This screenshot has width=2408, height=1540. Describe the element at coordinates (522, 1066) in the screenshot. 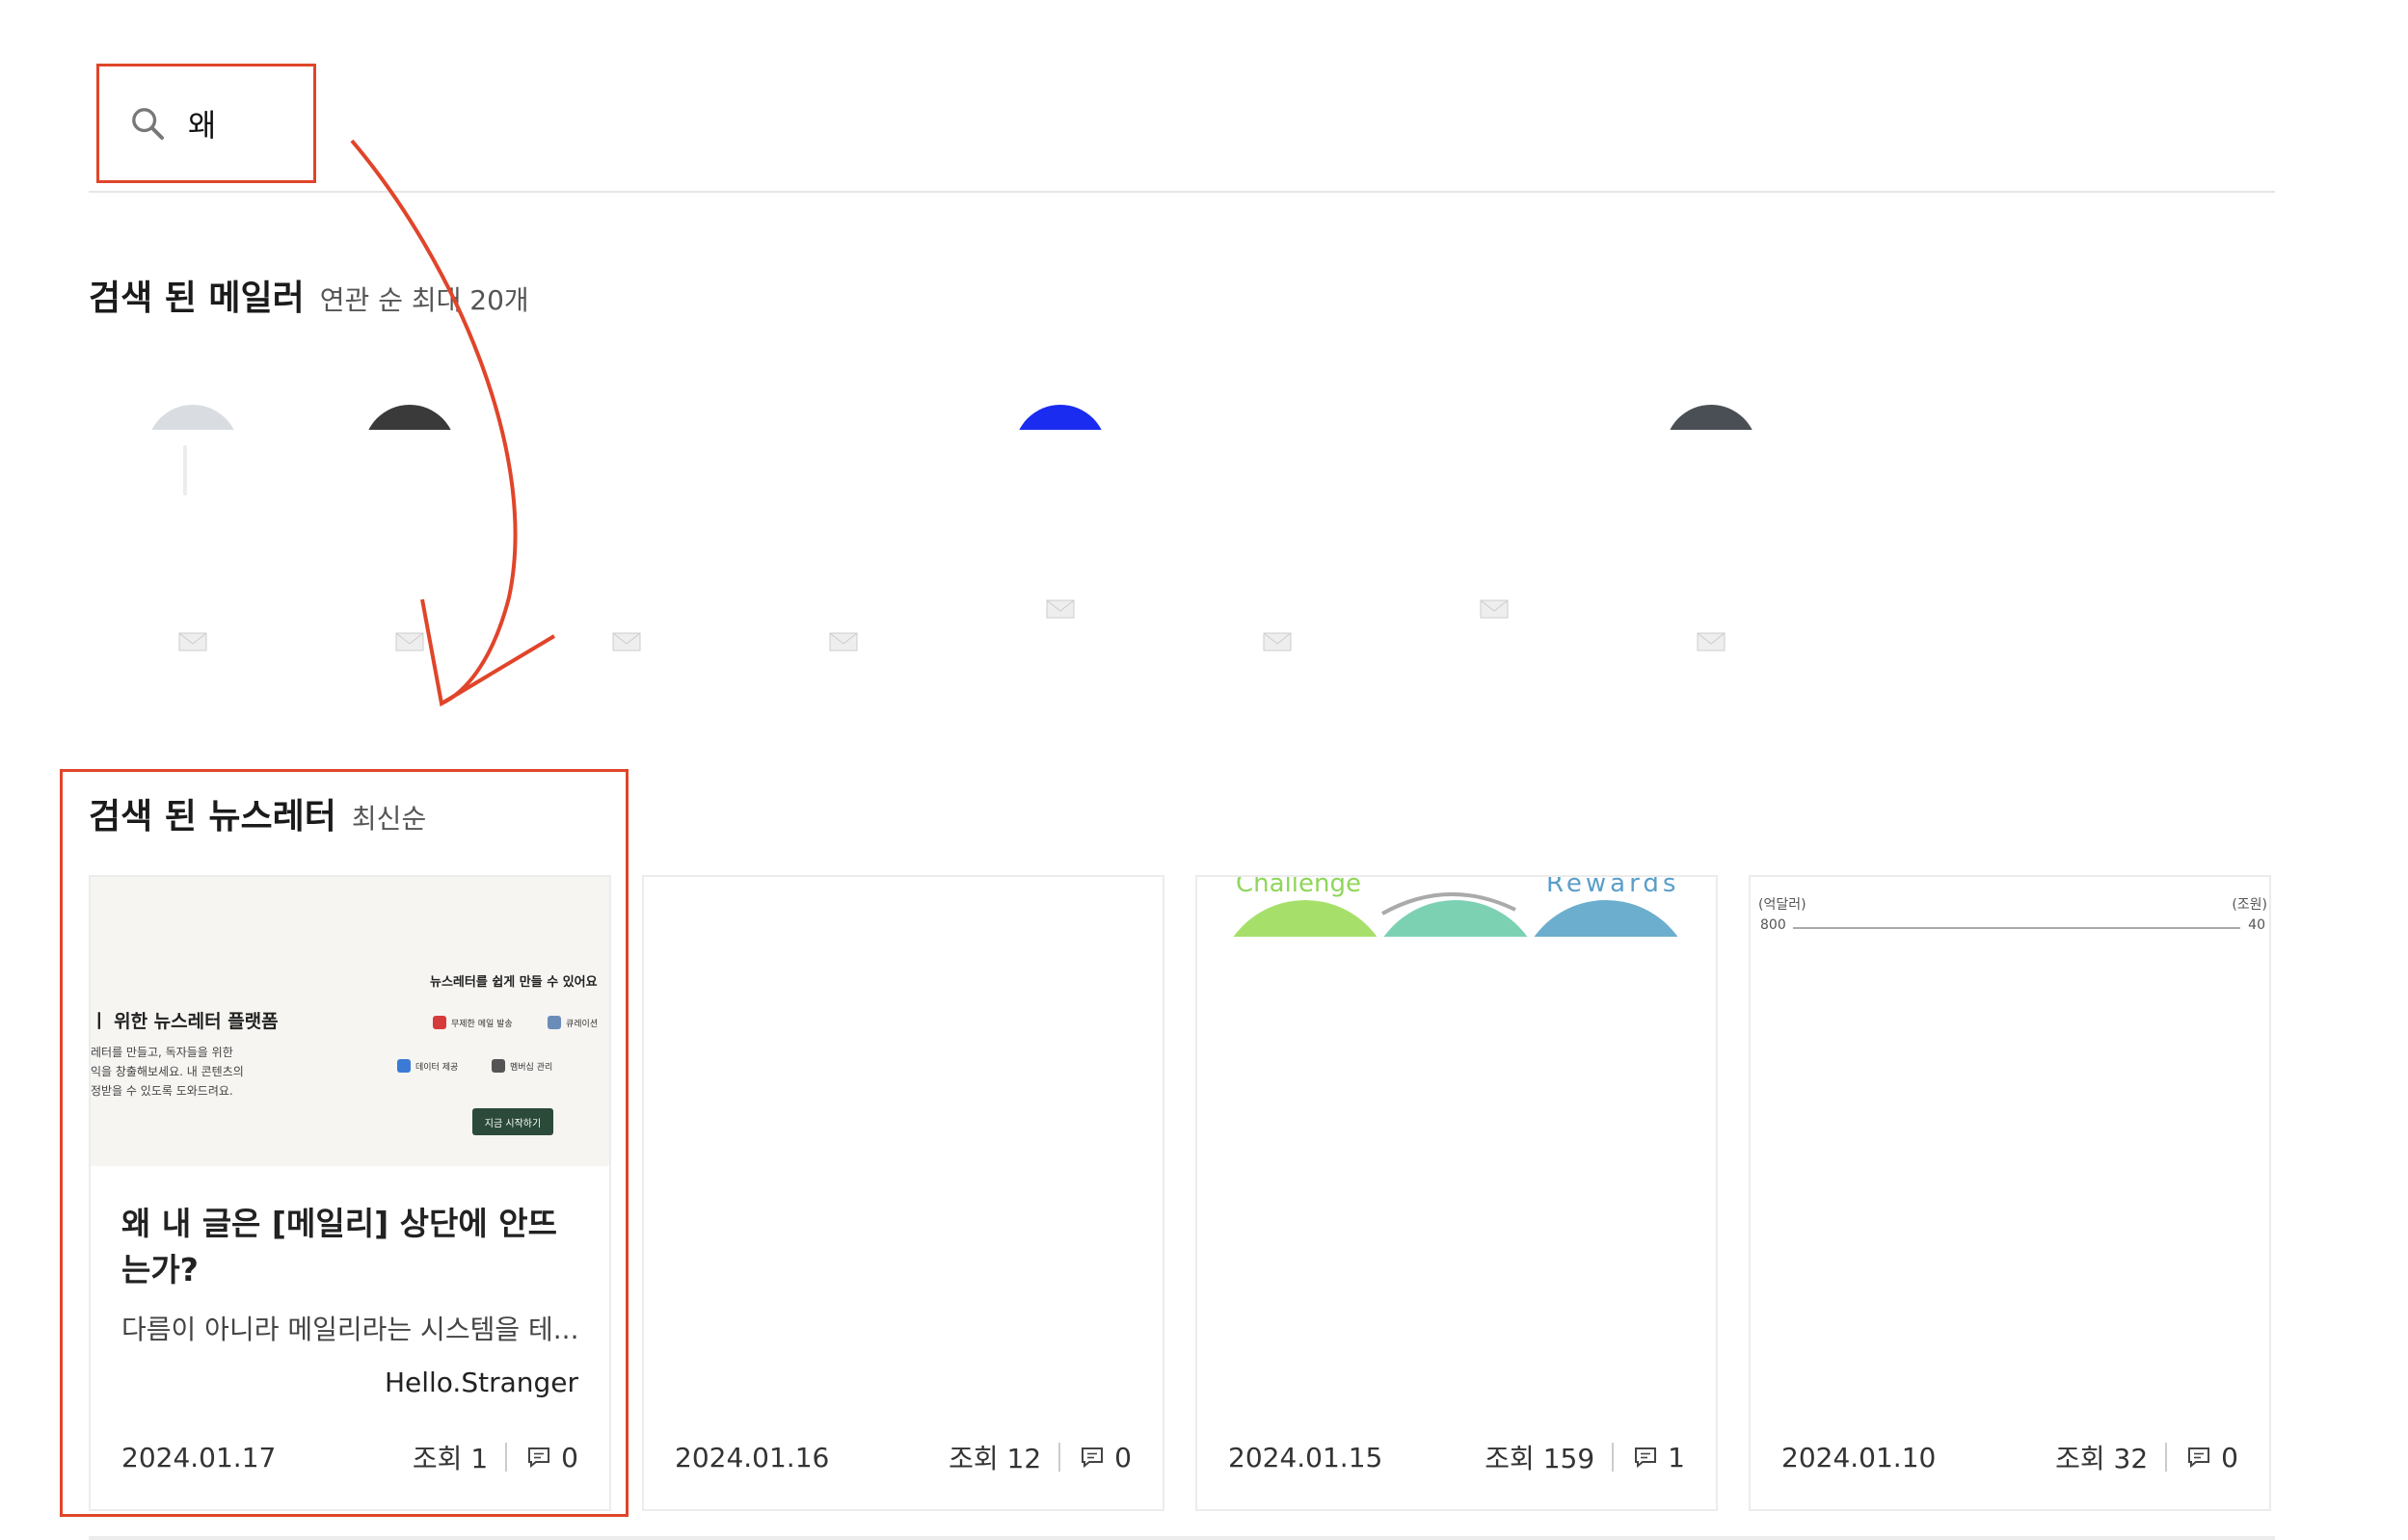

I see `thumb-feature: 멤버십 관리` at that location.